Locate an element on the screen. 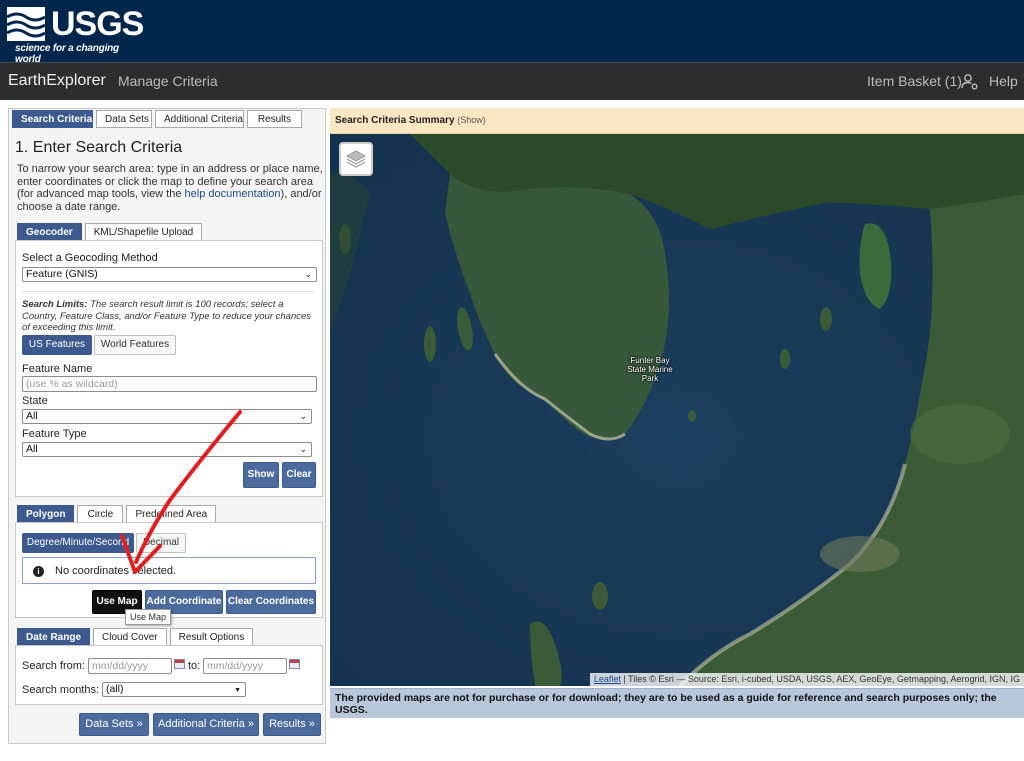  state-label: State is located at coordinates (35, 401).